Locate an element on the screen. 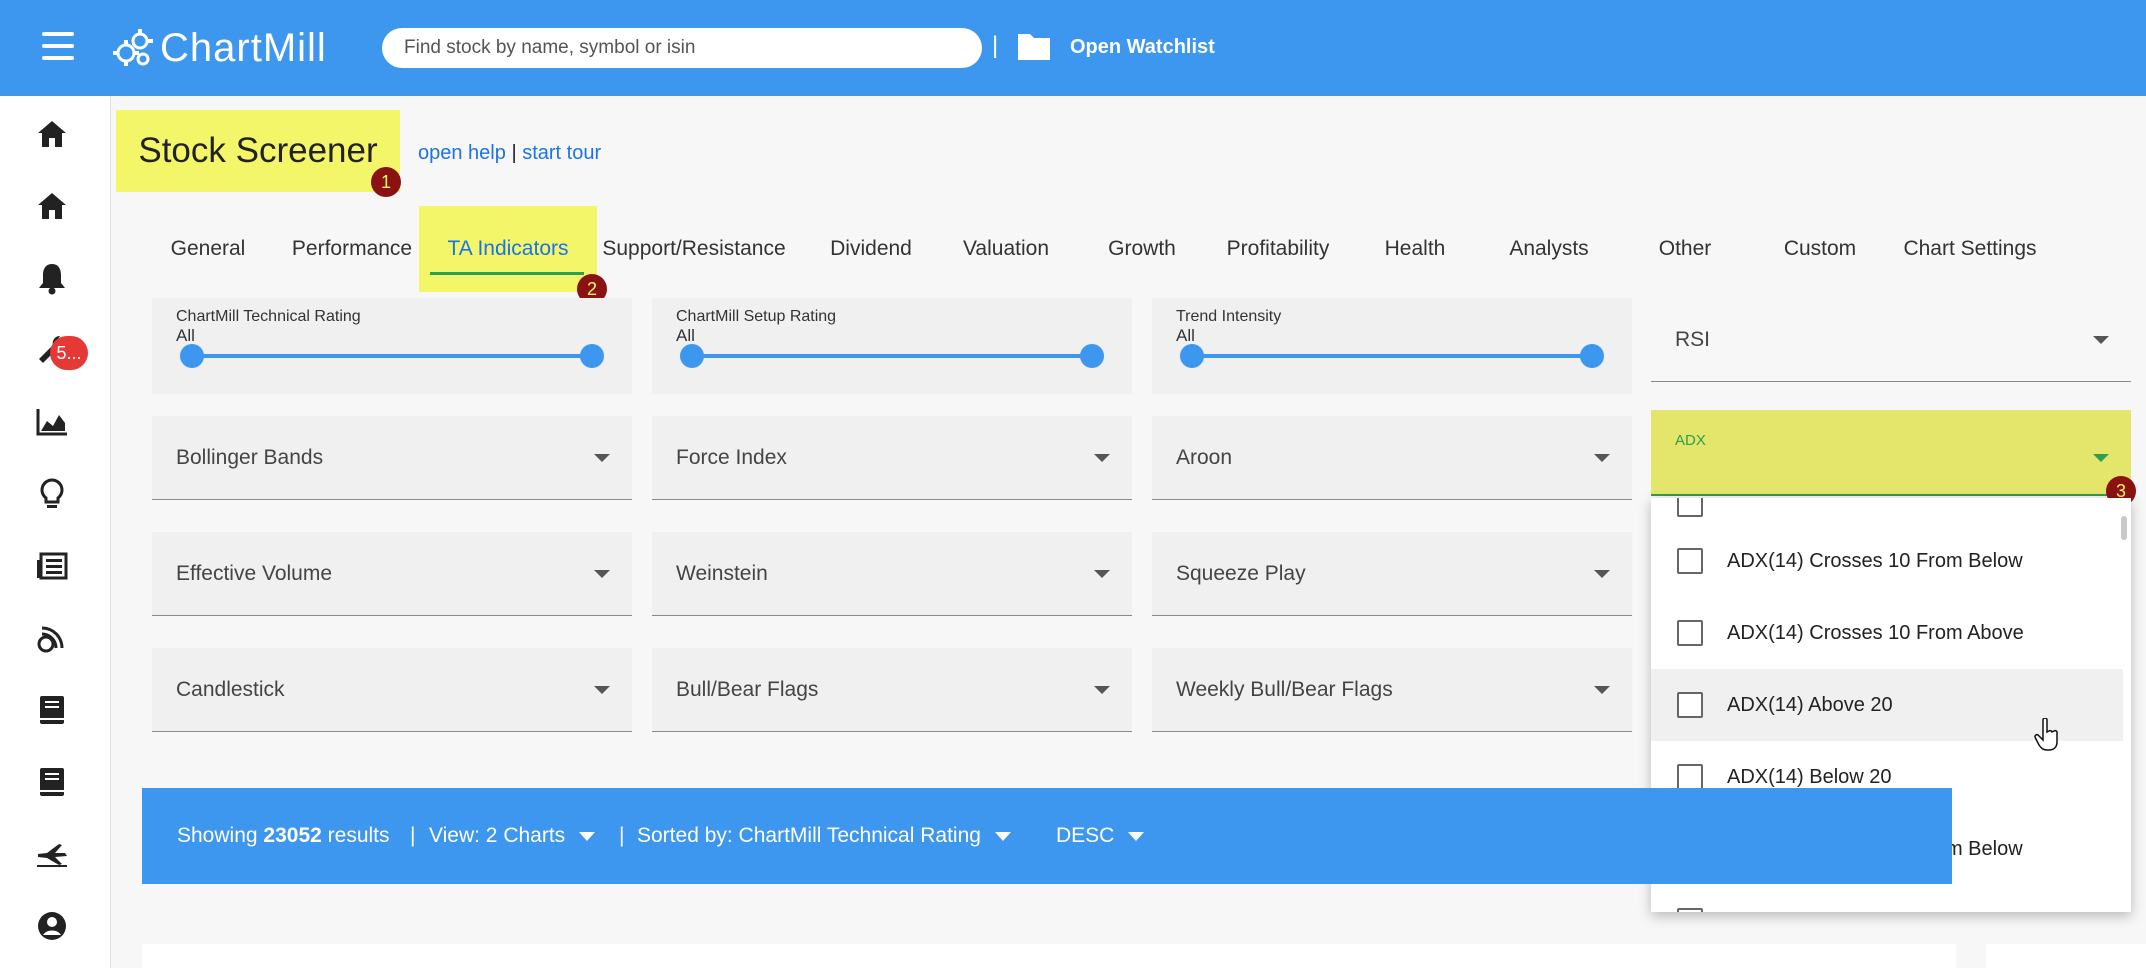 Image resolution: width=2146 pixels, height=968 pixels. aroon-select: Aroon is located at coordinates (1392, 458).